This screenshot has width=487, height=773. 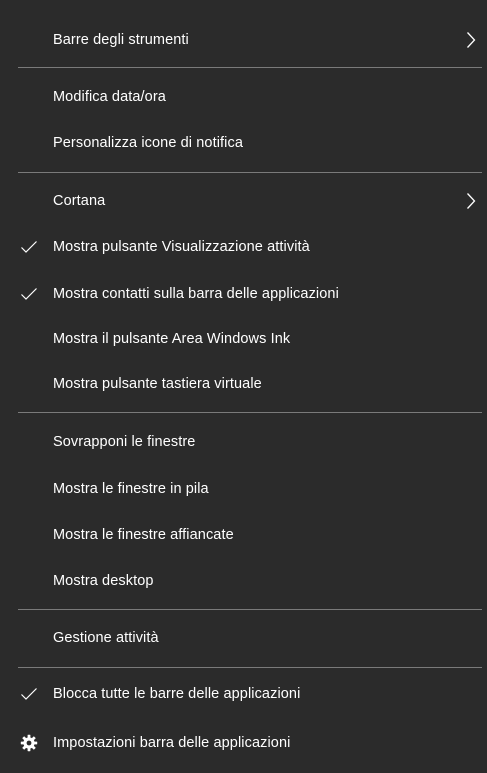 I want to click on menu-item-customize-notification-icons: Personalizza icone di notifica, so click(x=243, y=143).